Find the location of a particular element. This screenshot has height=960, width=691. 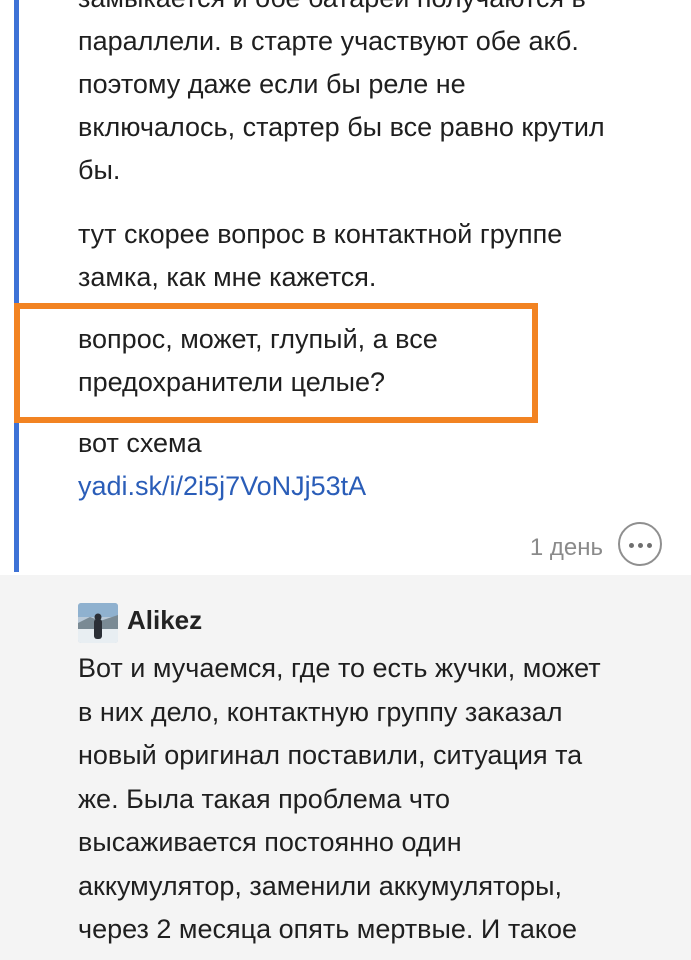

timestamp: 1 день is located at coordinates (566, 547).